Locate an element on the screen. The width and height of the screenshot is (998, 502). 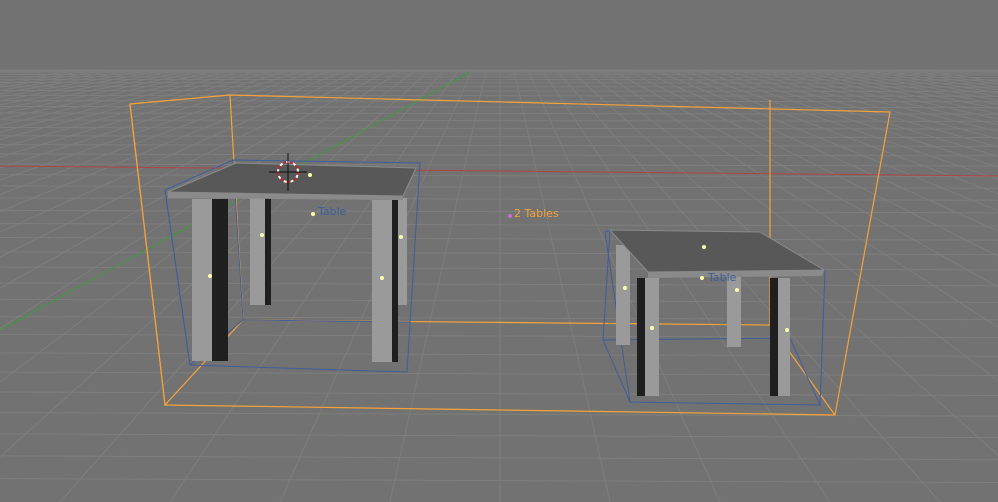
table-left: Table is located at coordinates (292, 266).